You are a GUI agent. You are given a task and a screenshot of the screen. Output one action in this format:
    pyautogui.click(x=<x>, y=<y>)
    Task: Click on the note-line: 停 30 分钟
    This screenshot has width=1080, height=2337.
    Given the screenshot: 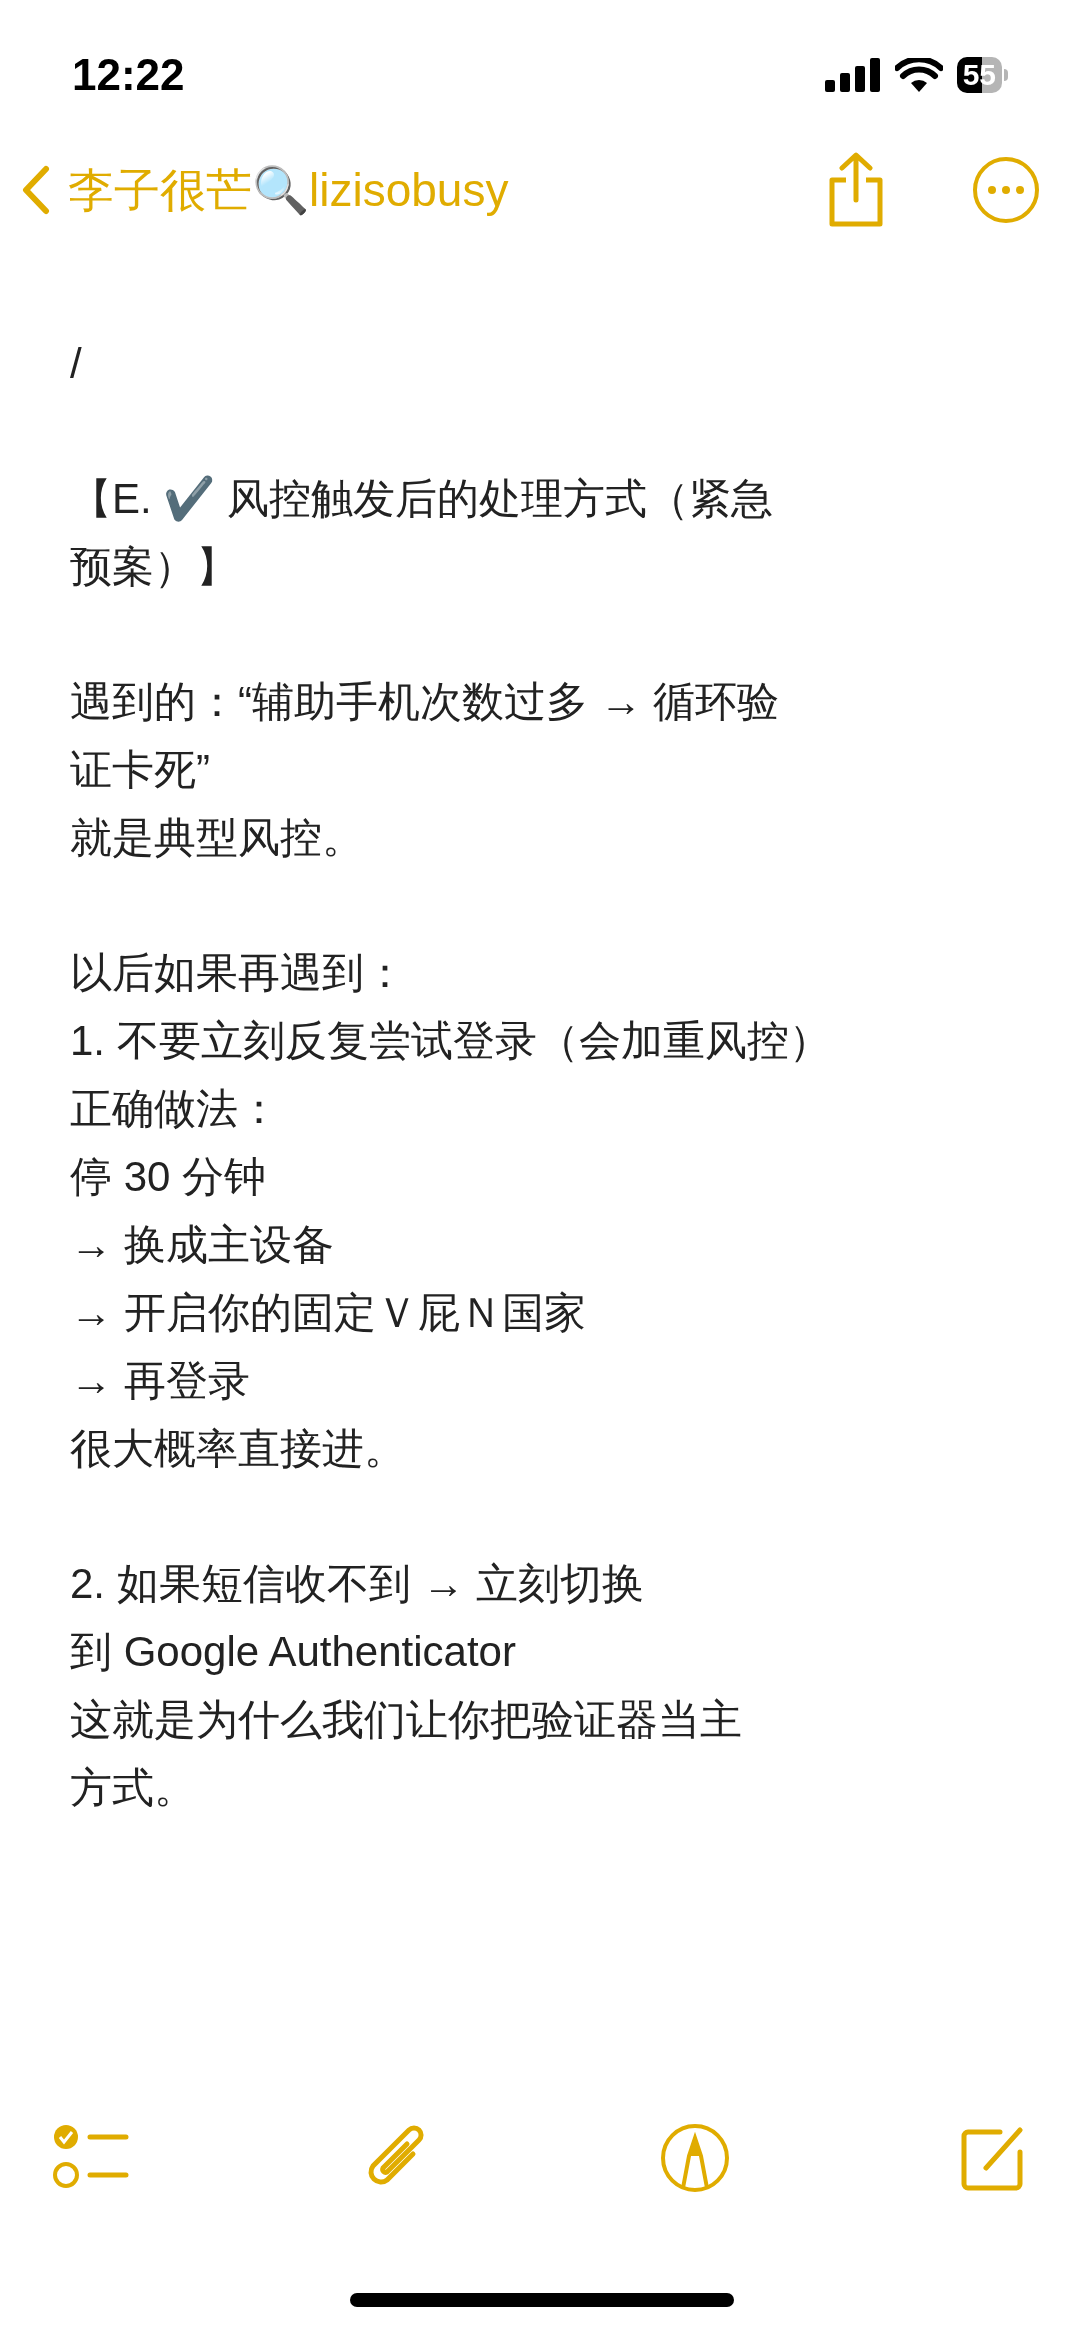 What is the action you would take?
    pyautogui.click(x=168, y=1177)
    